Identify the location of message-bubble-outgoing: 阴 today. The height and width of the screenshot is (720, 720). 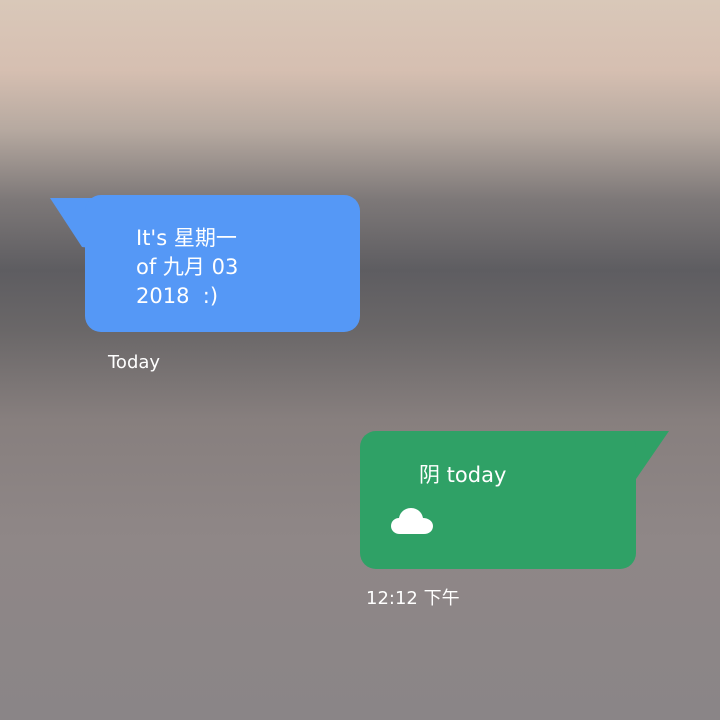
(515, 500).